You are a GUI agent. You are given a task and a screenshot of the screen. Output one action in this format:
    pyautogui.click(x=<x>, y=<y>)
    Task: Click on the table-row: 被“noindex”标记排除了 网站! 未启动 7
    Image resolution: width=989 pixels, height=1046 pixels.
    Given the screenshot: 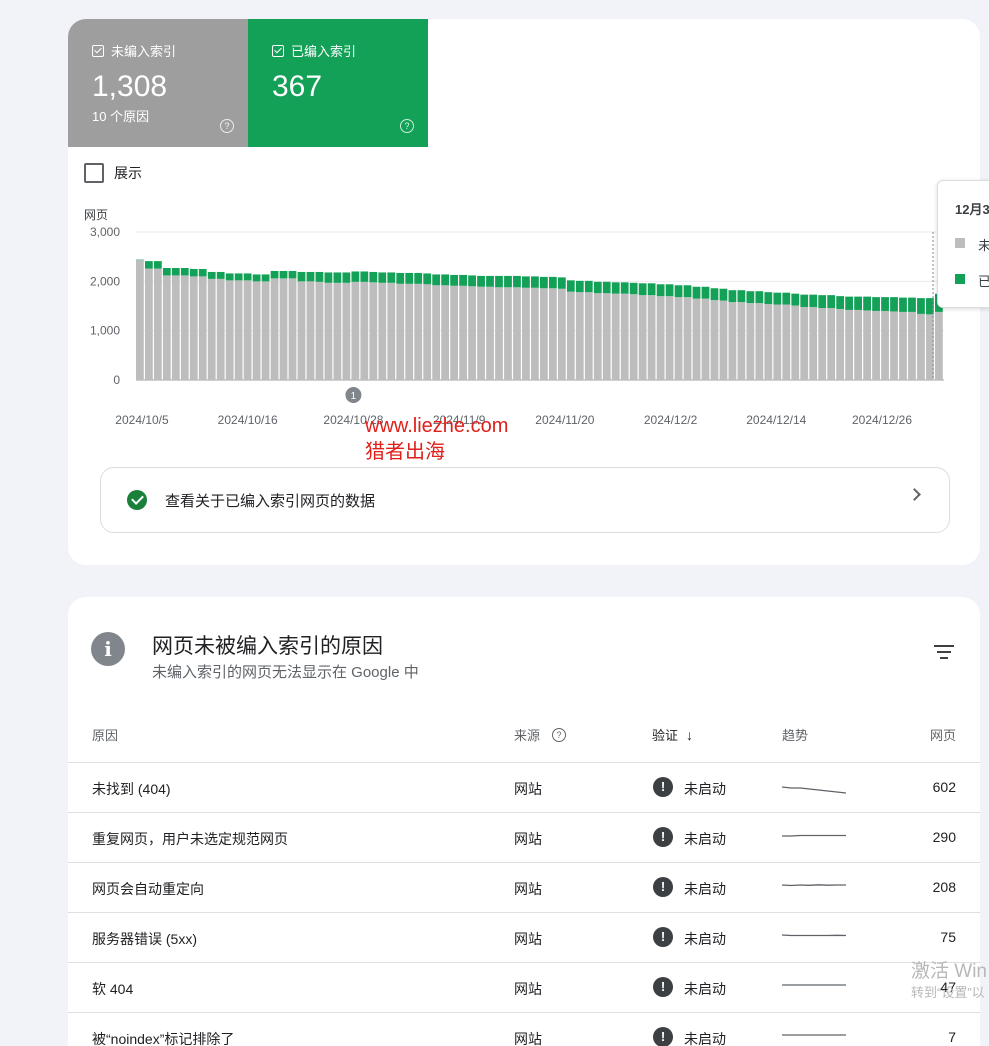 What is the action you would take?
    pyautogui.click(x=524, y=1029)
    